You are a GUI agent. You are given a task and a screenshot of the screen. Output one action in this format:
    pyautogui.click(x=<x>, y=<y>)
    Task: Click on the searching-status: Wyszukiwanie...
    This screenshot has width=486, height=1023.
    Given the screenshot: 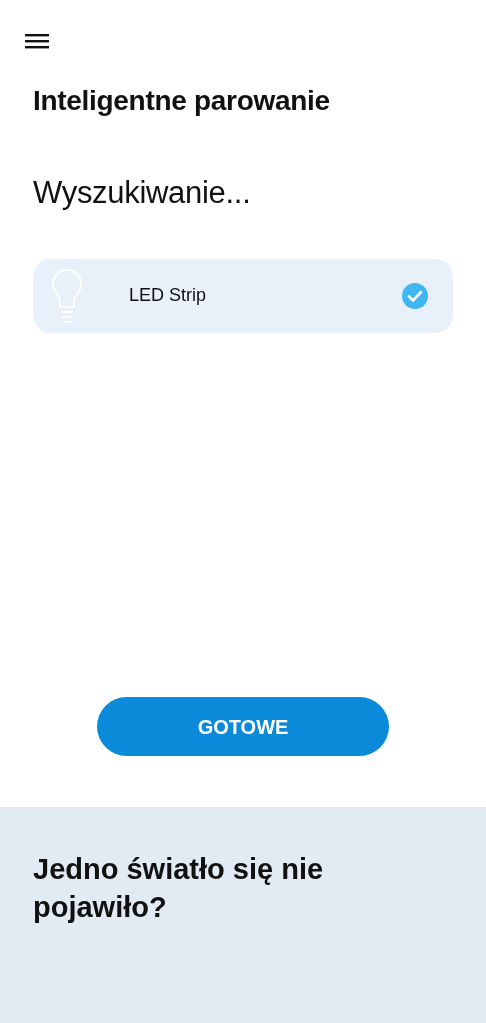 What is the action you would take?
    pyautogui.click(x=142, y=193)
    